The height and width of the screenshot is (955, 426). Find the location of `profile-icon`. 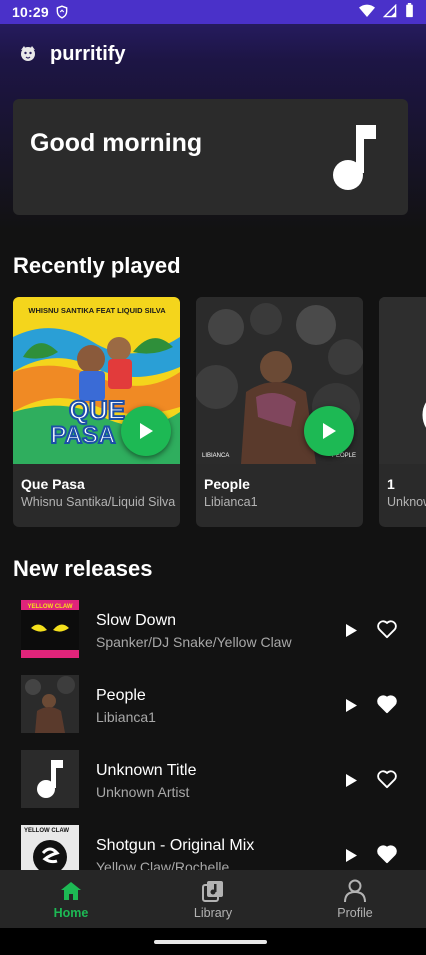

profile-icon is located at coordinates (355, 891).